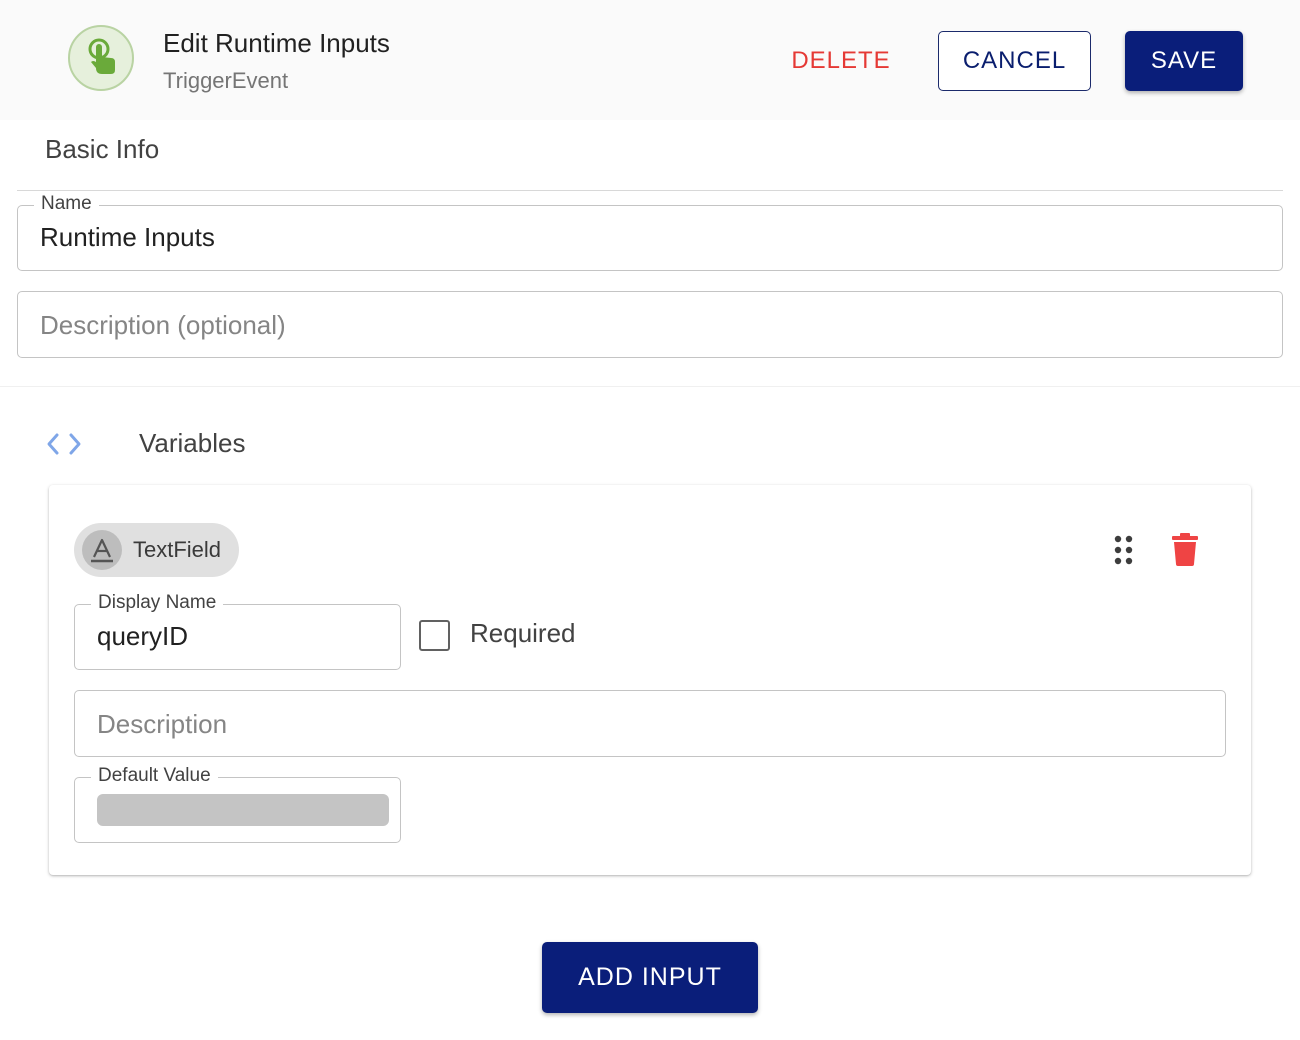  I want to click on type-chip: TextField, so click(156, 550).